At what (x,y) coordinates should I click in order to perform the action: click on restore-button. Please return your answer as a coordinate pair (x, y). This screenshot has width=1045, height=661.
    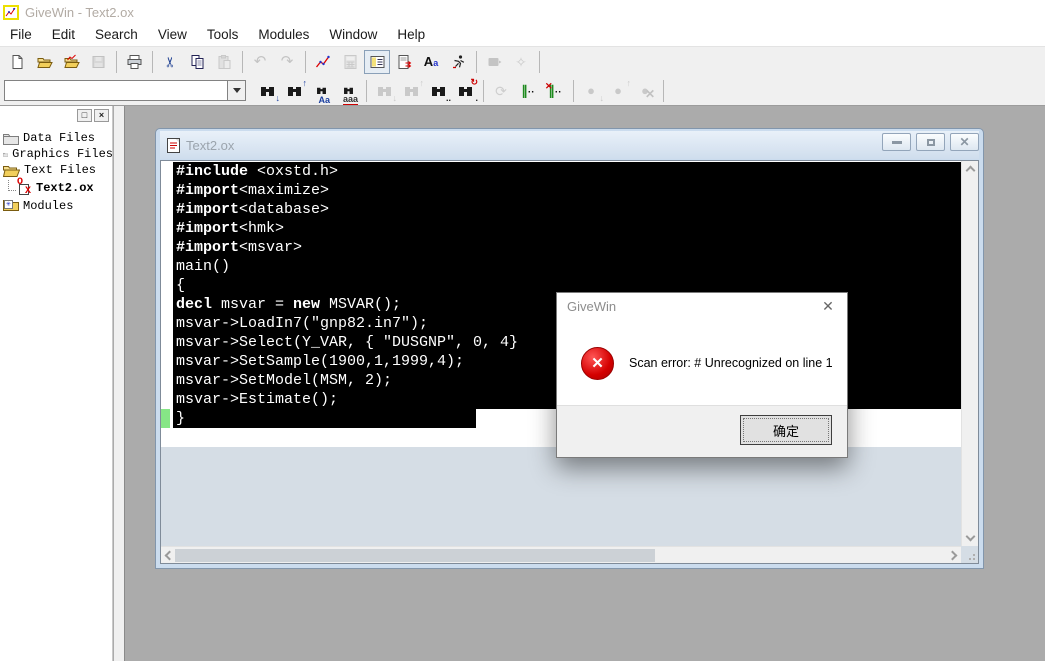
    Looking at the image, I should click on (930, 142).